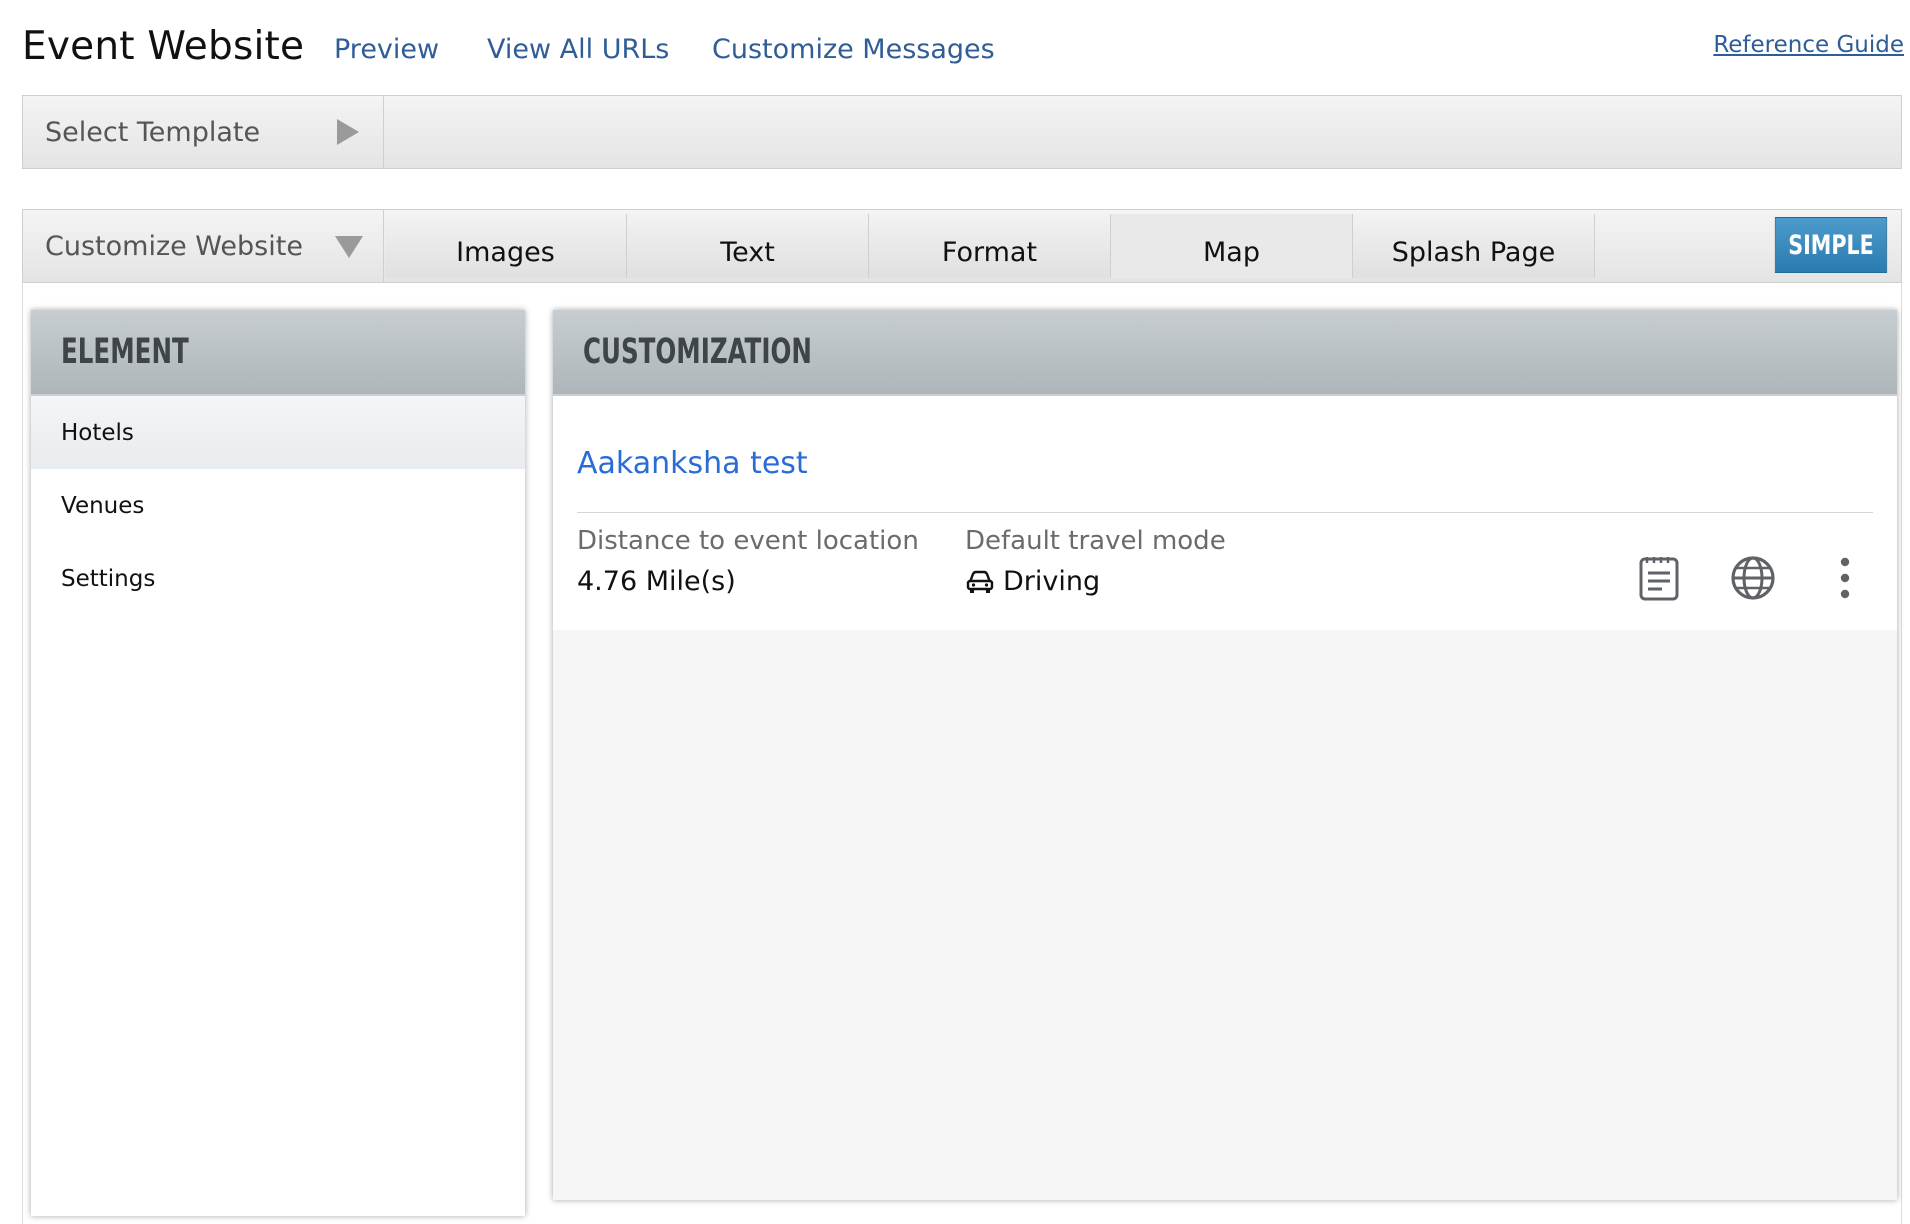  Describe the element at coordinates (278, 505) in the screenshot. I see `element-item-venues: Venues` at that location.